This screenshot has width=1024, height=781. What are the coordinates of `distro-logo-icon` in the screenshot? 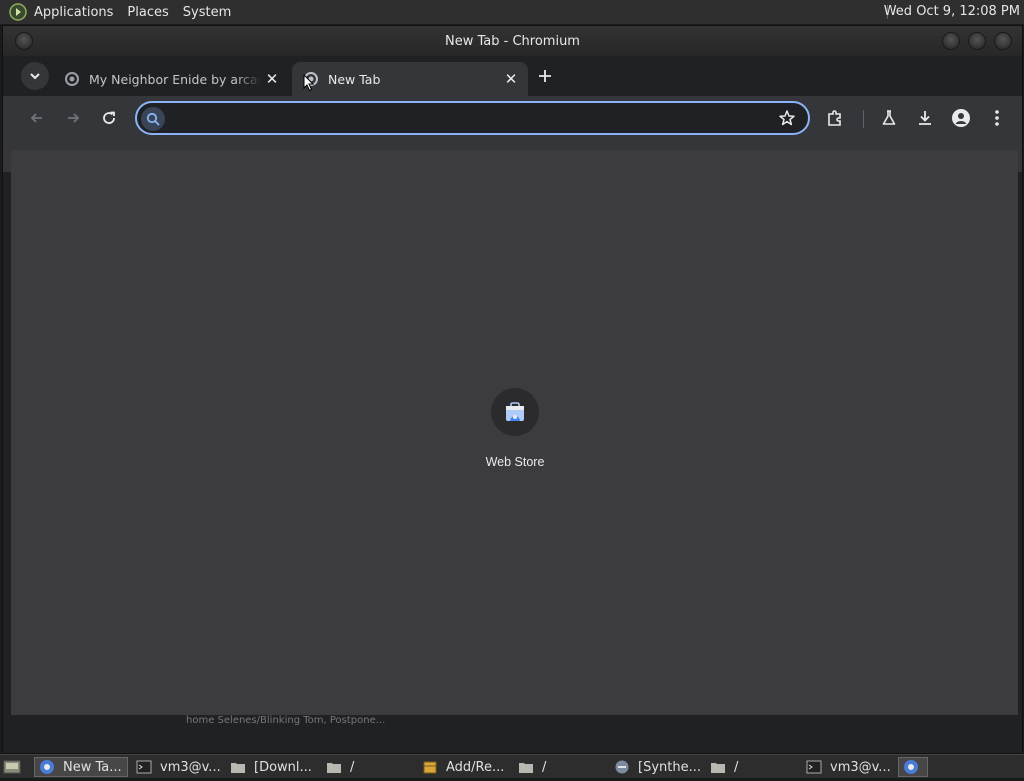 It's located at (18, 12).